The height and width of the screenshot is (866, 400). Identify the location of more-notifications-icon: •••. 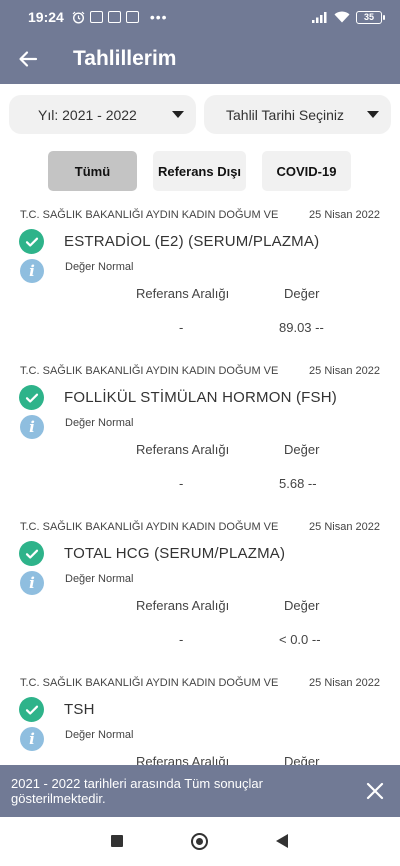
(158, 17).